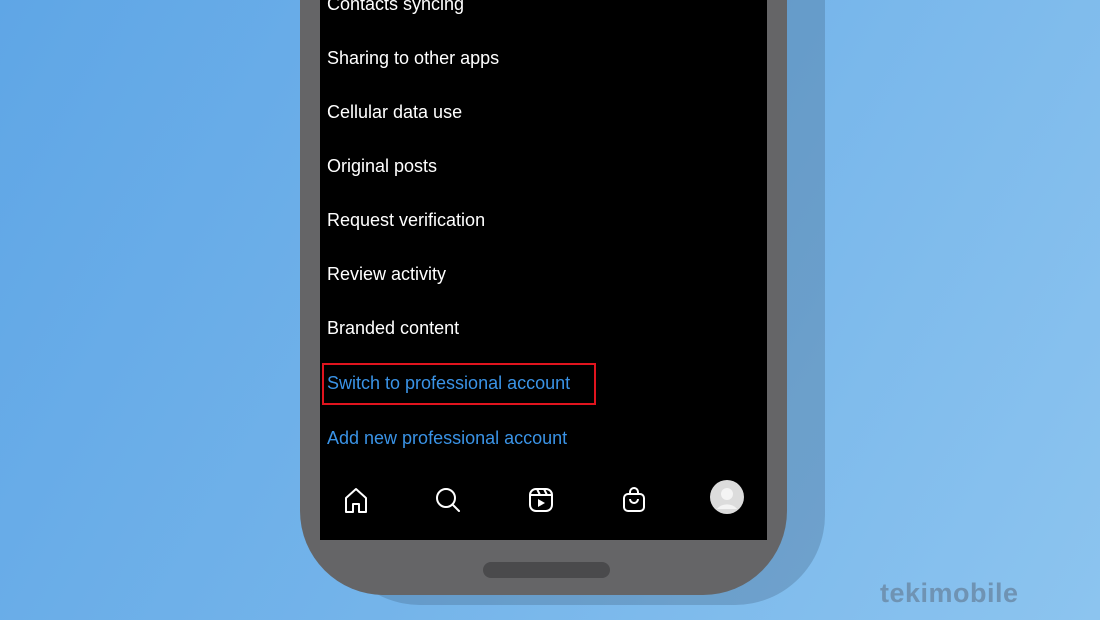 This screenshot has height=620, width=1100. I want to click on settings-item-sharing: Sharing to other apps, so click(413, 58).